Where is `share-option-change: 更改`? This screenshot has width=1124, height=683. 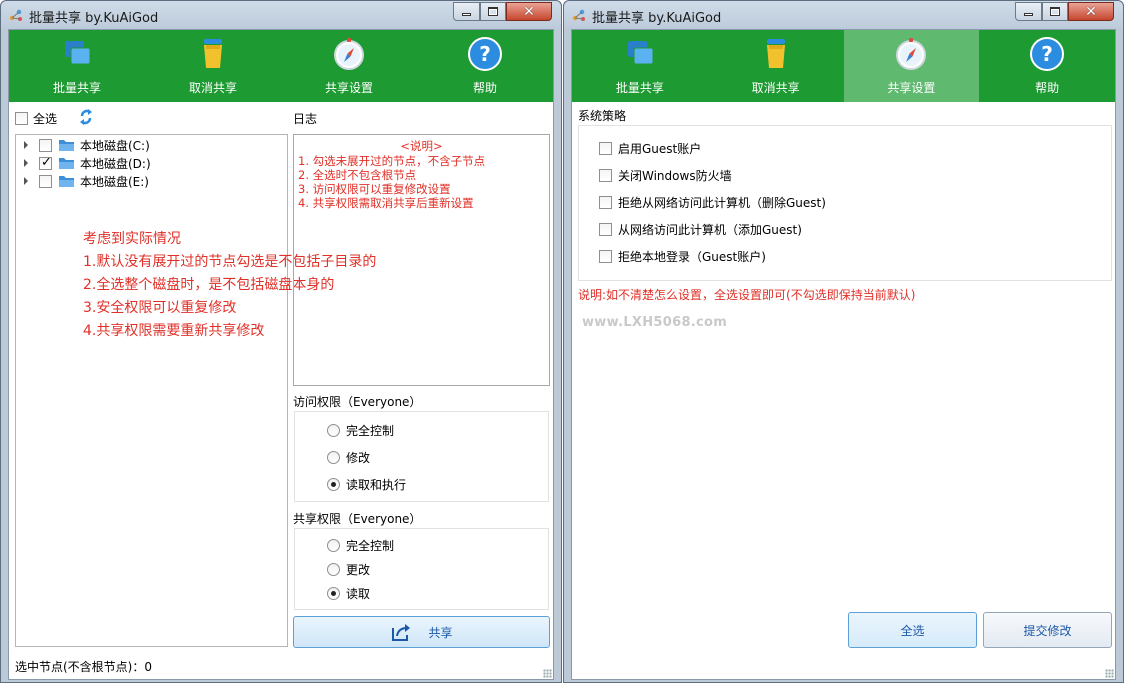 share-option-change: 更改 is located at coordinates (348, 569).